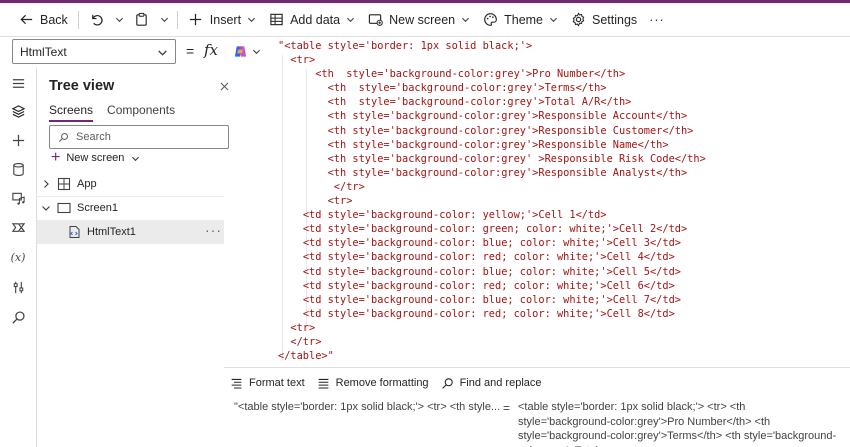 This screenshot has height=447, width=850. I want to click on flow-icon, so click(18, 227).